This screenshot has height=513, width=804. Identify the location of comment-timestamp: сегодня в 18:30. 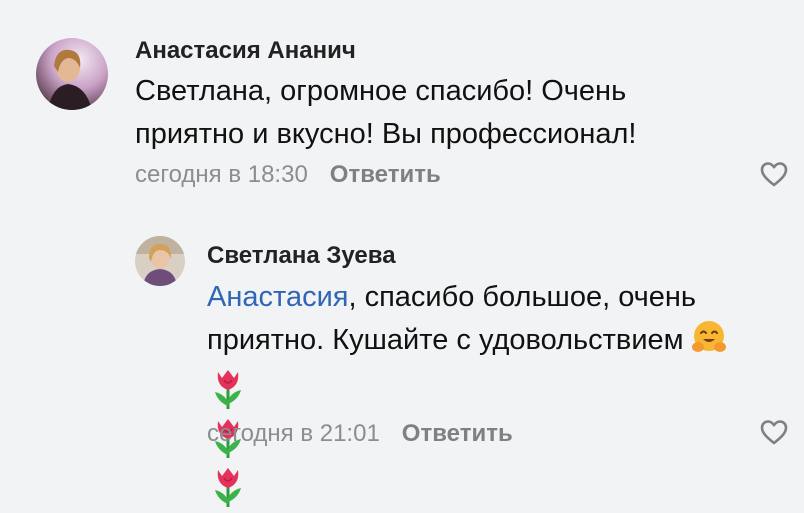
(221, 174).